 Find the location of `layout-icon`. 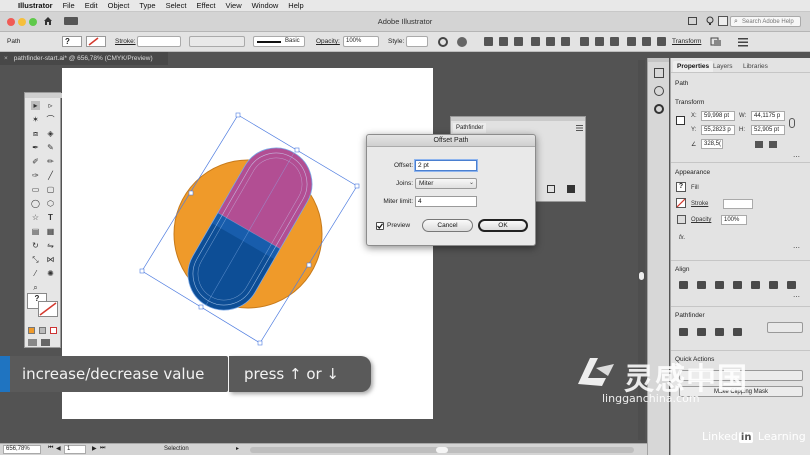

layout-icon is located at coordinates (723, 21).